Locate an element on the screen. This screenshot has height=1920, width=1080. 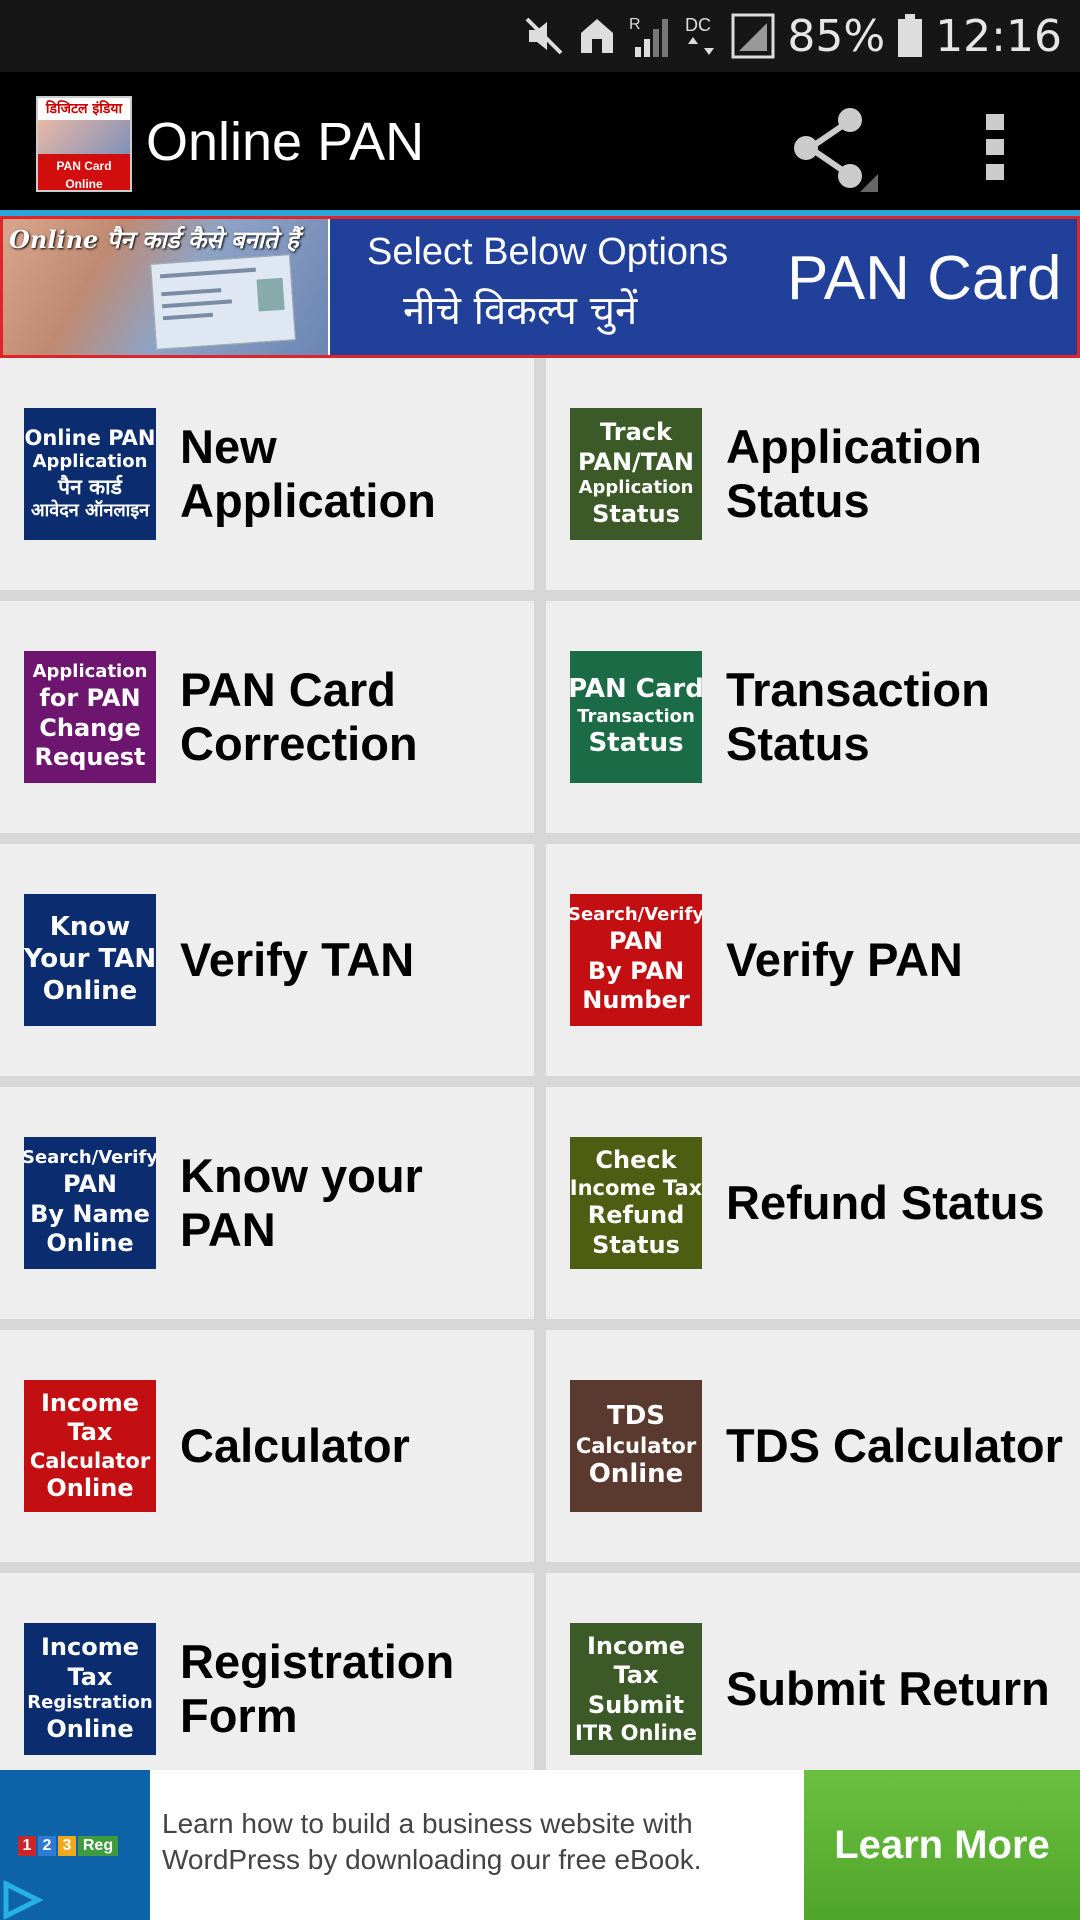
signal-r-icon: R is located at coordinates (651, 36).